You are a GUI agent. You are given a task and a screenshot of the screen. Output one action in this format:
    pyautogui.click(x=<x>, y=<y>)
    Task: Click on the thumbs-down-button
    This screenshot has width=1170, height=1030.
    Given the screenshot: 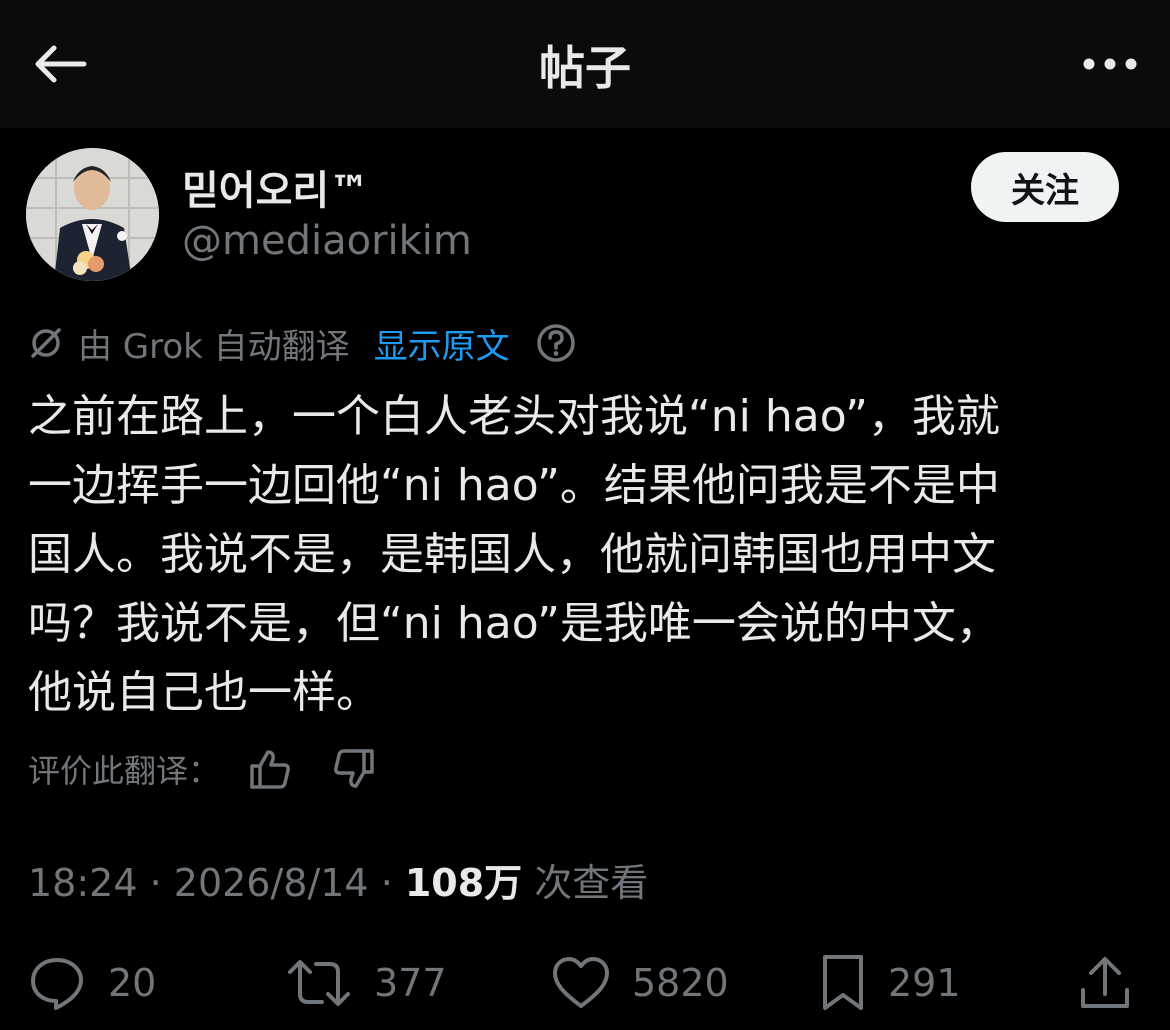 What is the action you would take?
    pyautogui.click(x=354, y=769)
    